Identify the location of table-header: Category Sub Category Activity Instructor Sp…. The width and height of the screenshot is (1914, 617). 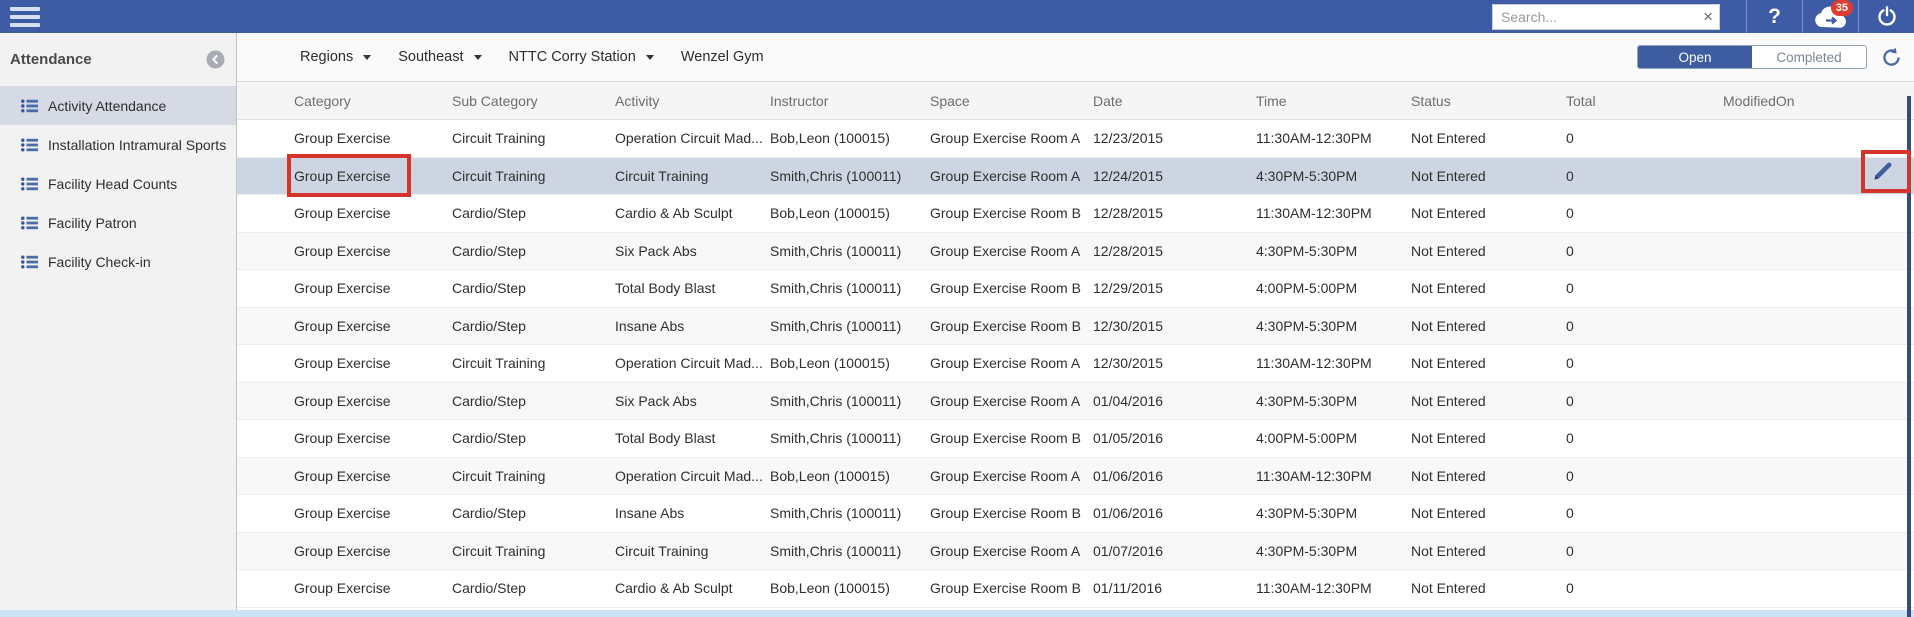
(1075, 101).